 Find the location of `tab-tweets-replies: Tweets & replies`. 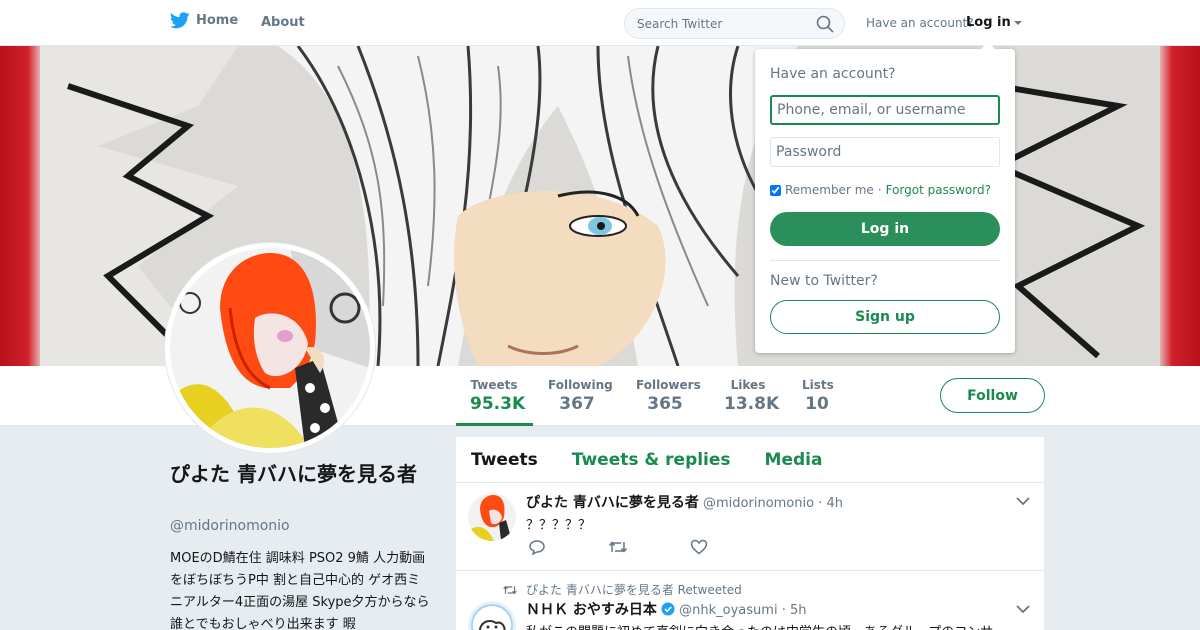

tab-tweets-replies: Tweets & replies is located at coordinates (651, 460).